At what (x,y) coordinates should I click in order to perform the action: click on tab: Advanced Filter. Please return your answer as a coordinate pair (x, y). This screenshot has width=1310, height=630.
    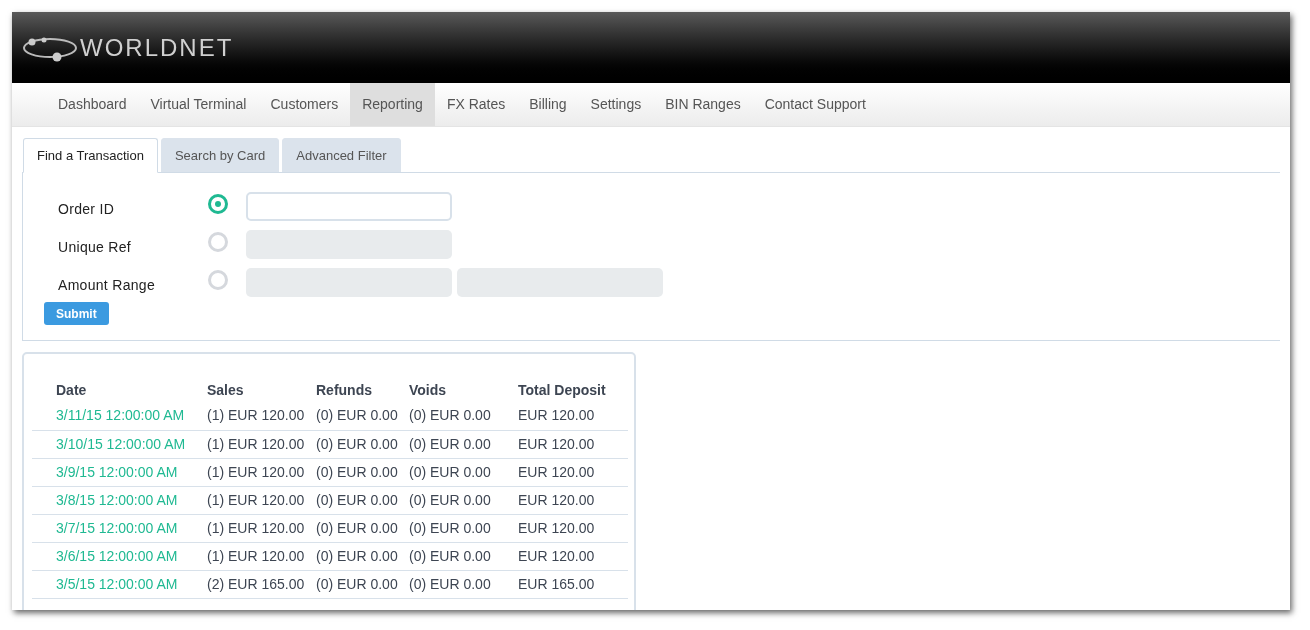
    Looking at the image, I should click on (341, 155).